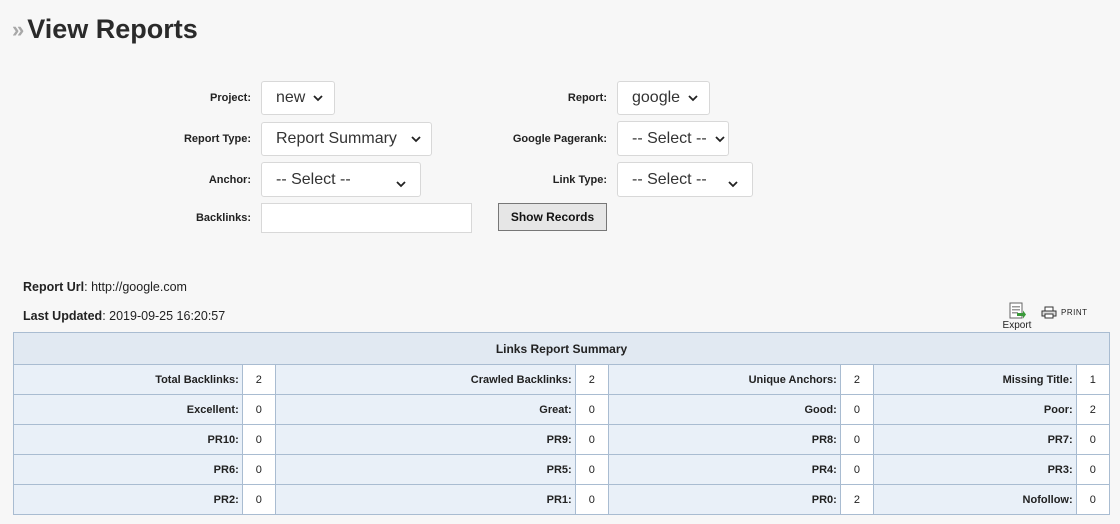 The height and width of the screenshot is (524, 1120). Describe the element at coordinates (724, 439) in the screenshot. I see `metric-label: PR8:` at that location.